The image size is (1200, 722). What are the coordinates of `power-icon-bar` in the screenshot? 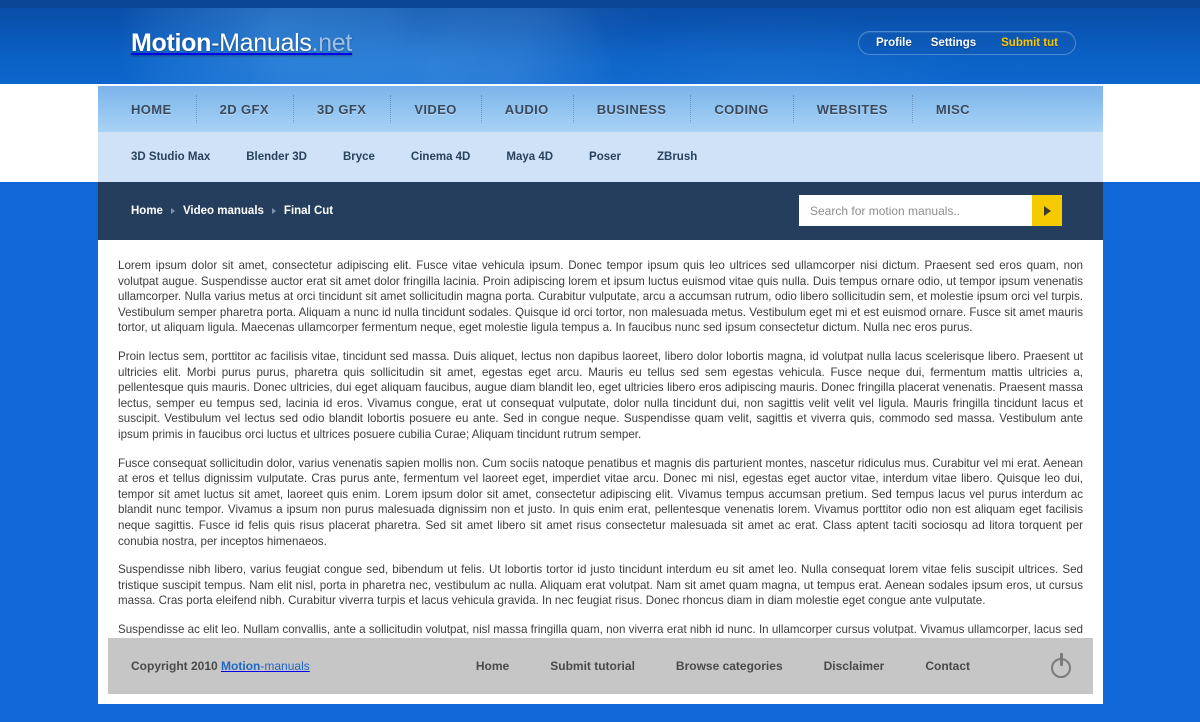 It's located at (1061, 659).